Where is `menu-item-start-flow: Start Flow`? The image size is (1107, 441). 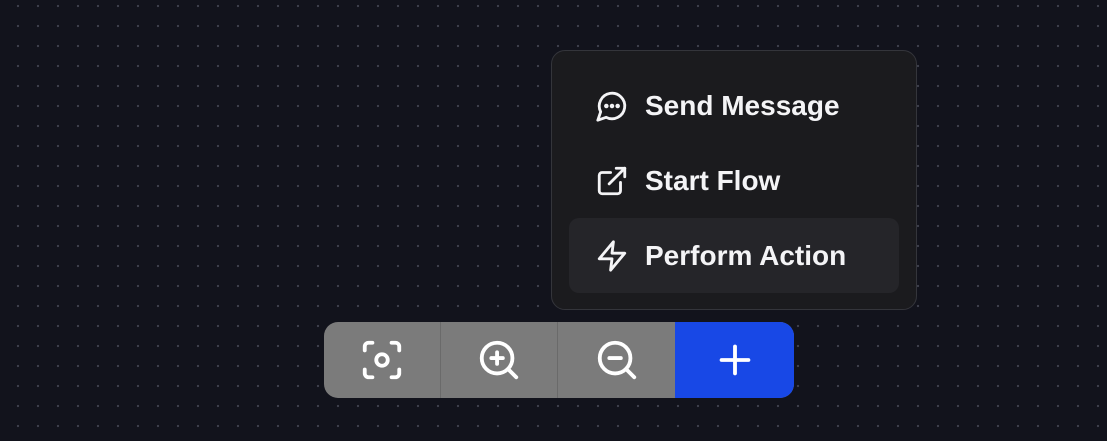
menu-item-start-flow: Start Flow is located at coordinates (734, 180).